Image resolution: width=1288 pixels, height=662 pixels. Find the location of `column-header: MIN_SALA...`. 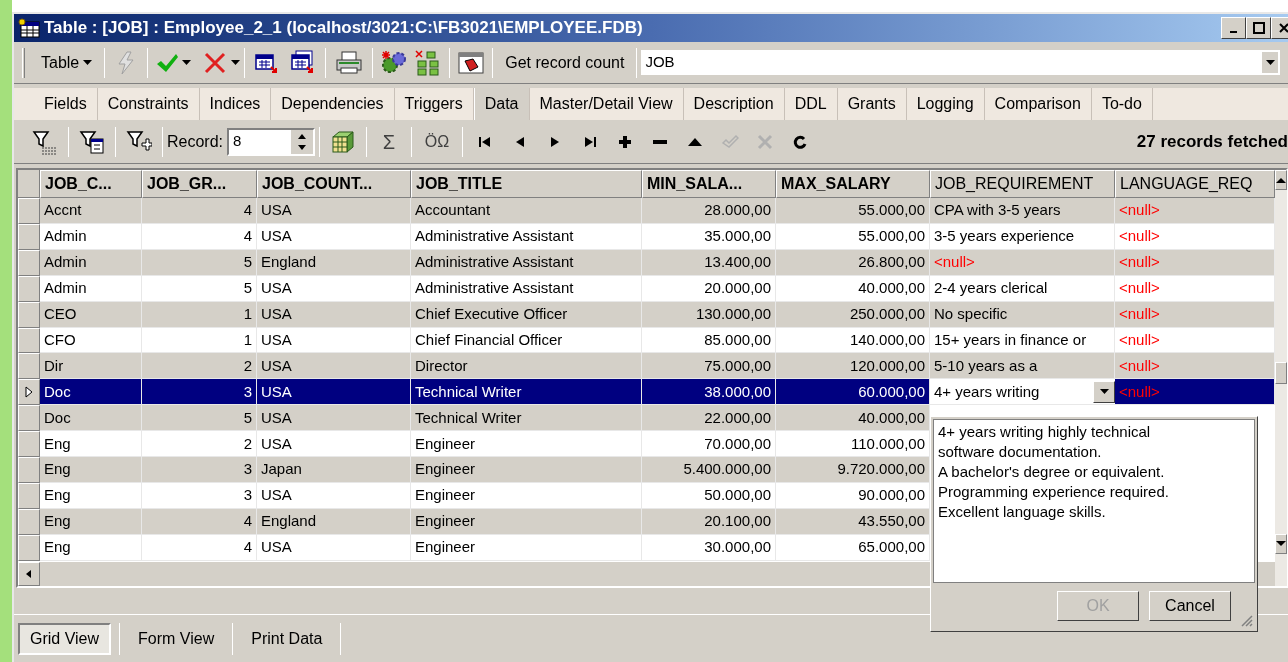

column-header: MIN_SALA... is located at coordinates (709, 184).